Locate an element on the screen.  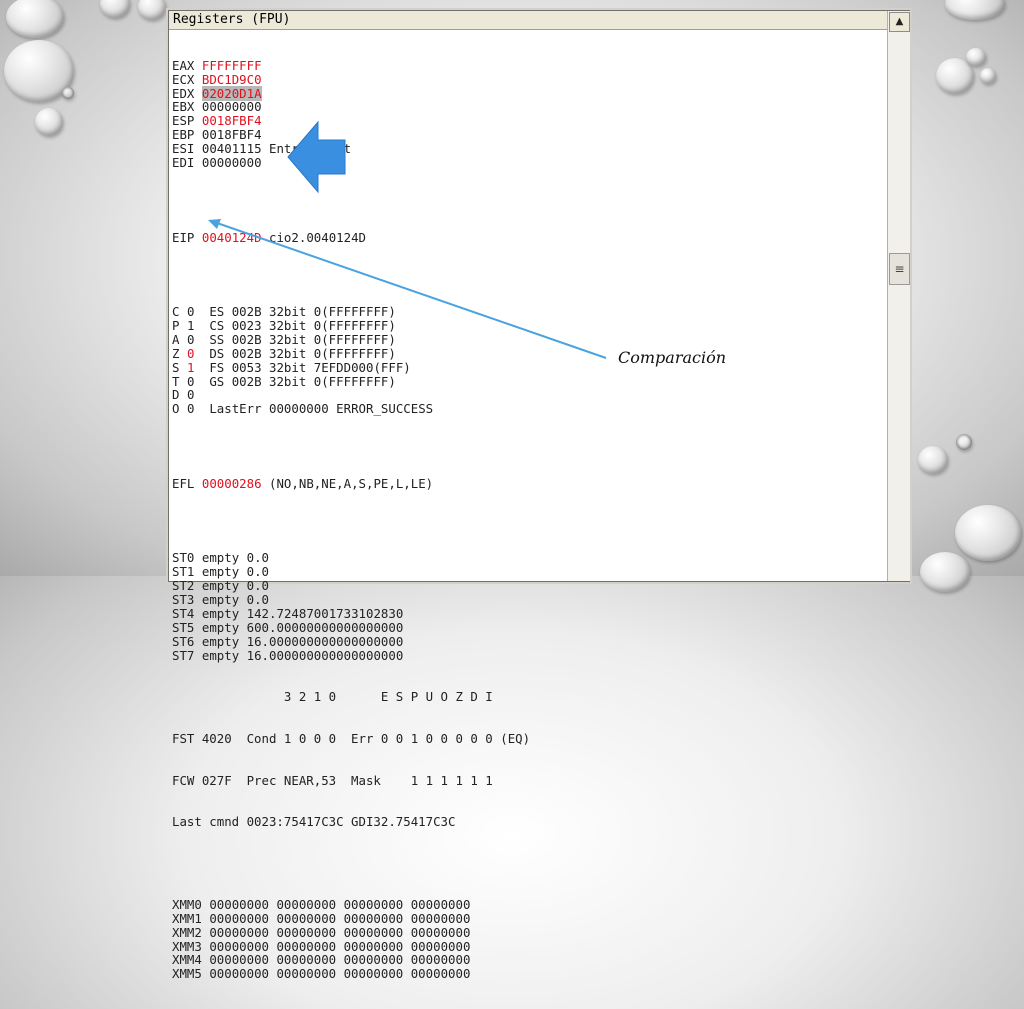
flag-row: T 0 GS 002B 32bit 0(FFFFFFFF) is located at coordinates (528, 381).